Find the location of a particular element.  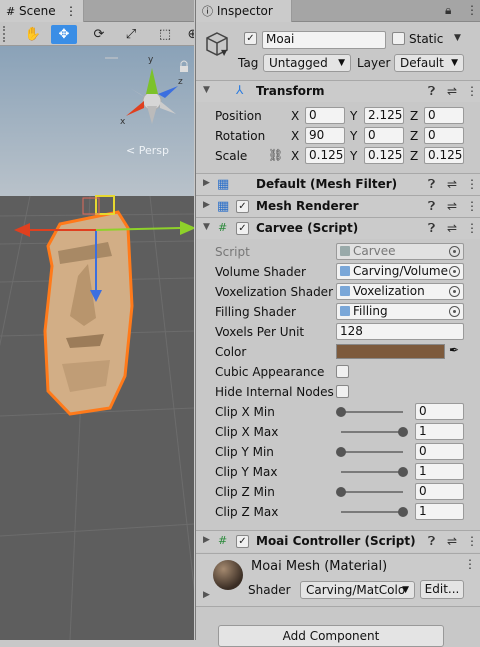

position-z-field: 0 is located at coordinates (444, 115).